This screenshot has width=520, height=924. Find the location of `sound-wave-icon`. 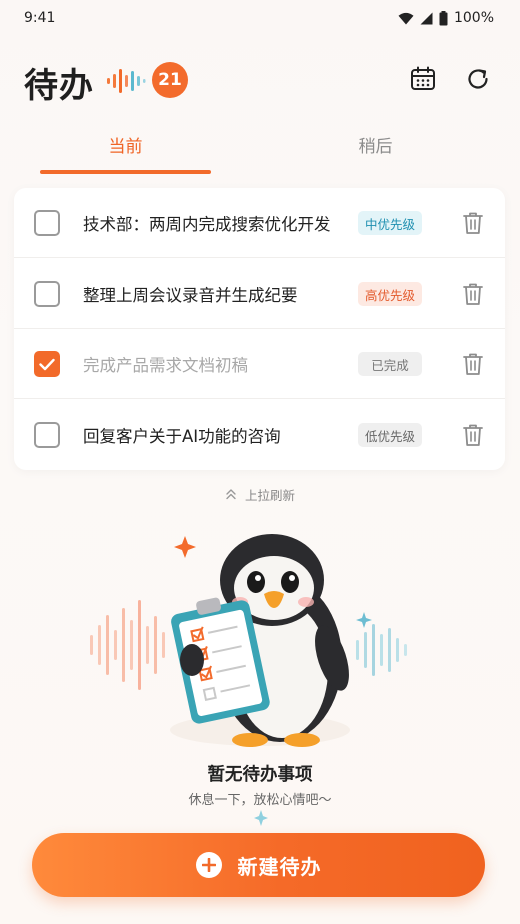

sound-wave-icon is located at coordinates (126, 81).